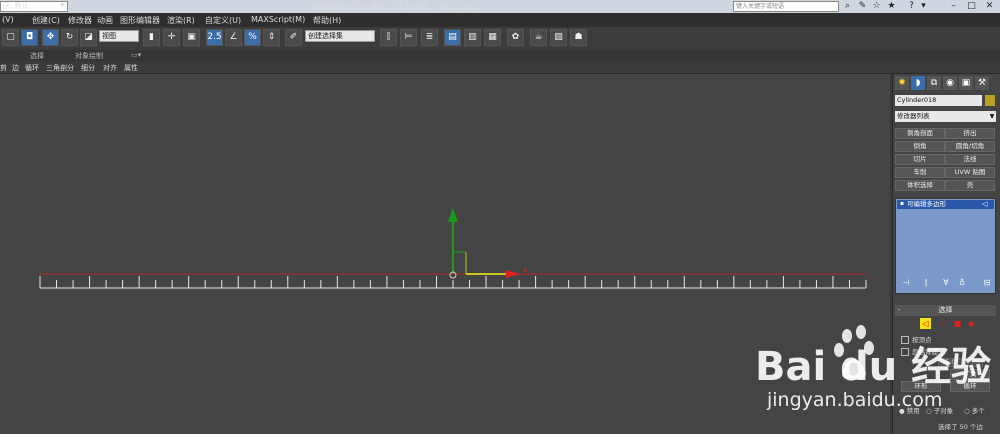  Describe the element at coordinates (492, 37) in the screenshot. I see `schematic-view-icon: ▦` at that location.